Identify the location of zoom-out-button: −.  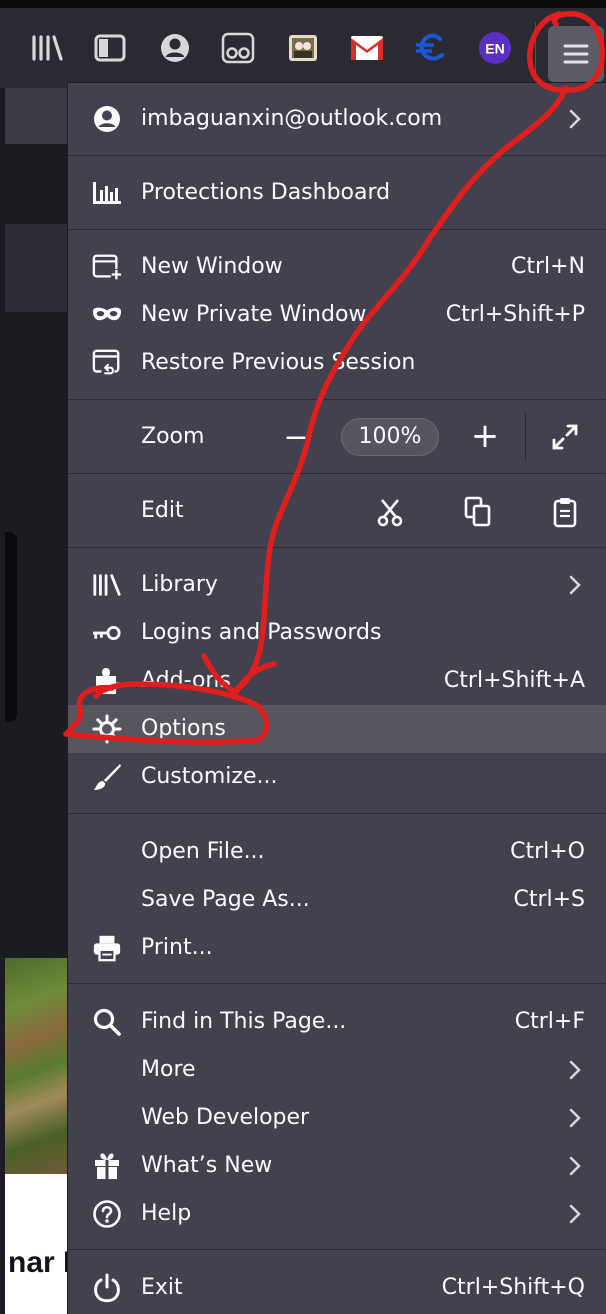
(296, 437).